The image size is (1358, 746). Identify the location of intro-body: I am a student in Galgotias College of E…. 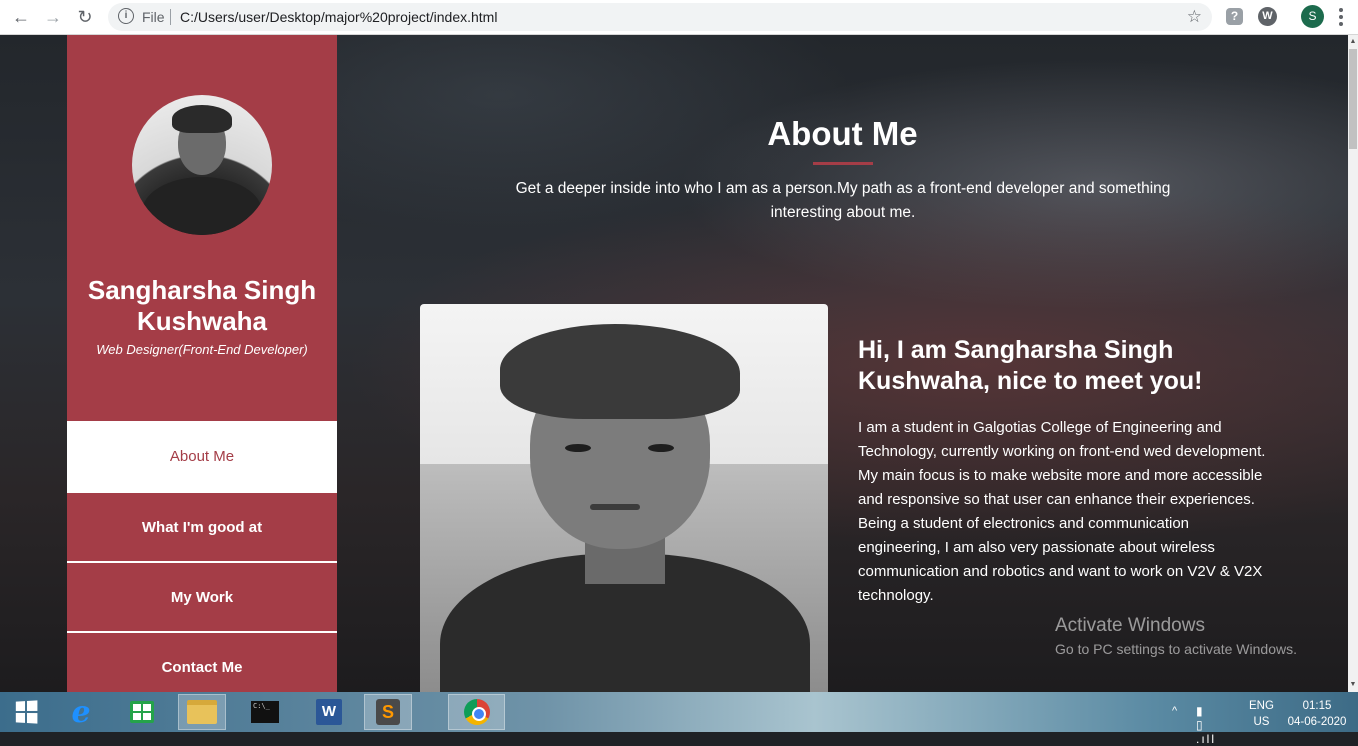
(1063, 512).